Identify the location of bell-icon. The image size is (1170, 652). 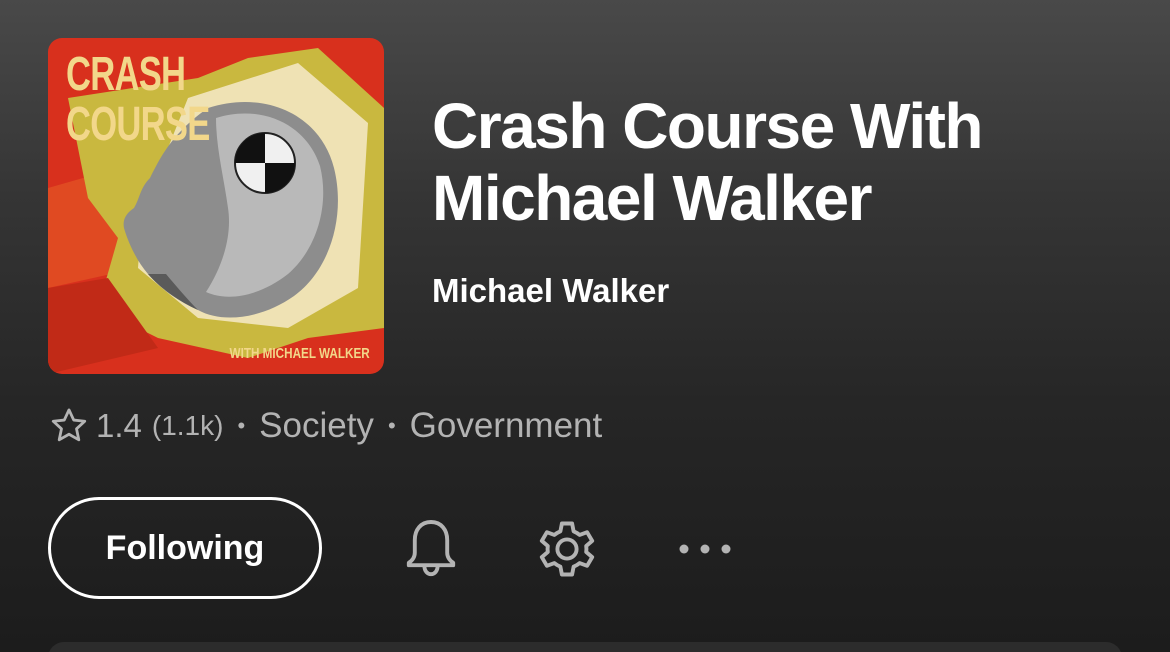
(431, 548).